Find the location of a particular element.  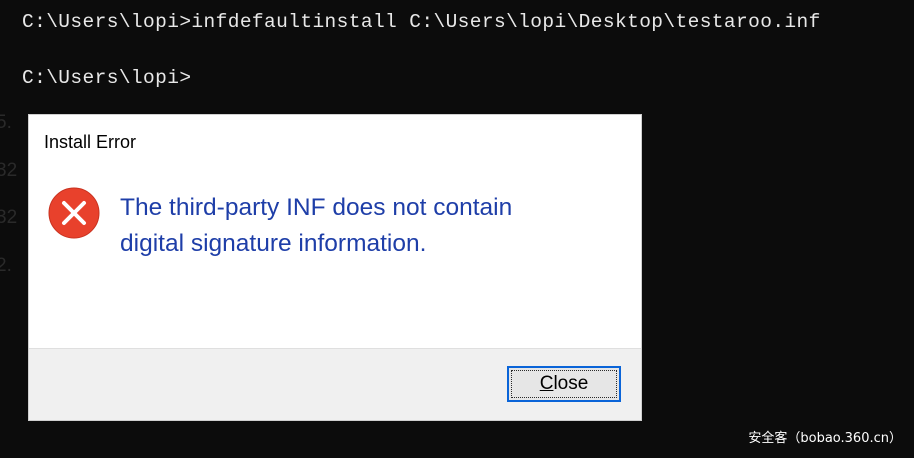

close-button-label-rest: lose is located at coordinates (571, 383).